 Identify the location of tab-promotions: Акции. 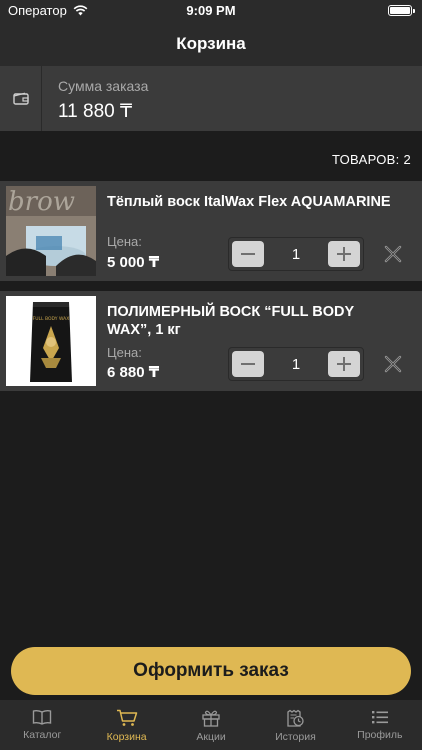
(211, 725).